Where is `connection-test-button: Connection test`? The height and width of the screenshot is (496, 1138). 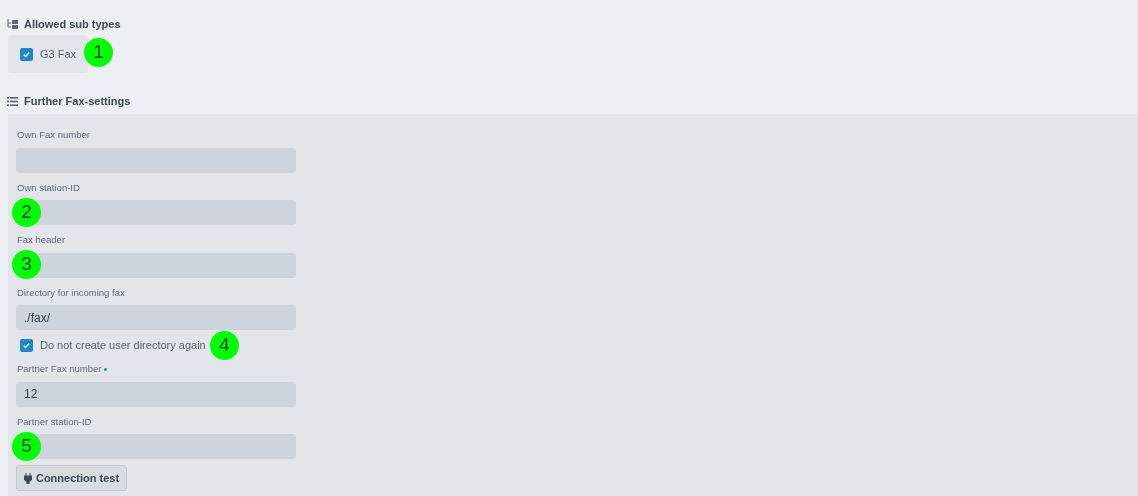 connection-test-button: Connection test is located at coordinates (71, 478).